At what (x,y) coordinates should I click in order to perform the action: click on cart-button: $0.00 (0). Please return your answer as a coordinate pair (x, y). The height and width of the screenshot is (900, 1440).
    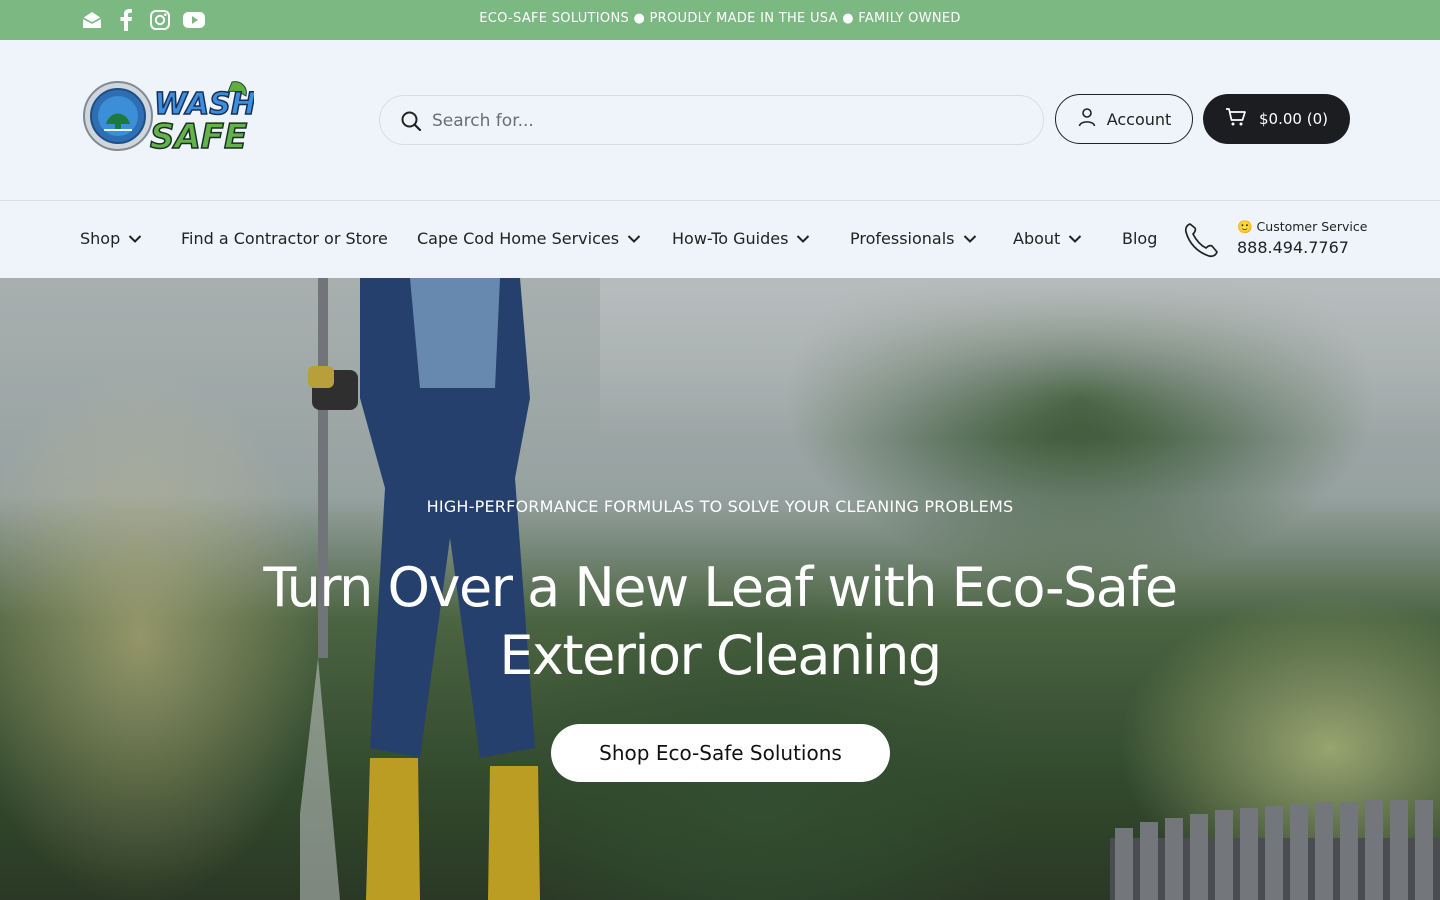
    Looking at the image, I should click on (1276, 119).